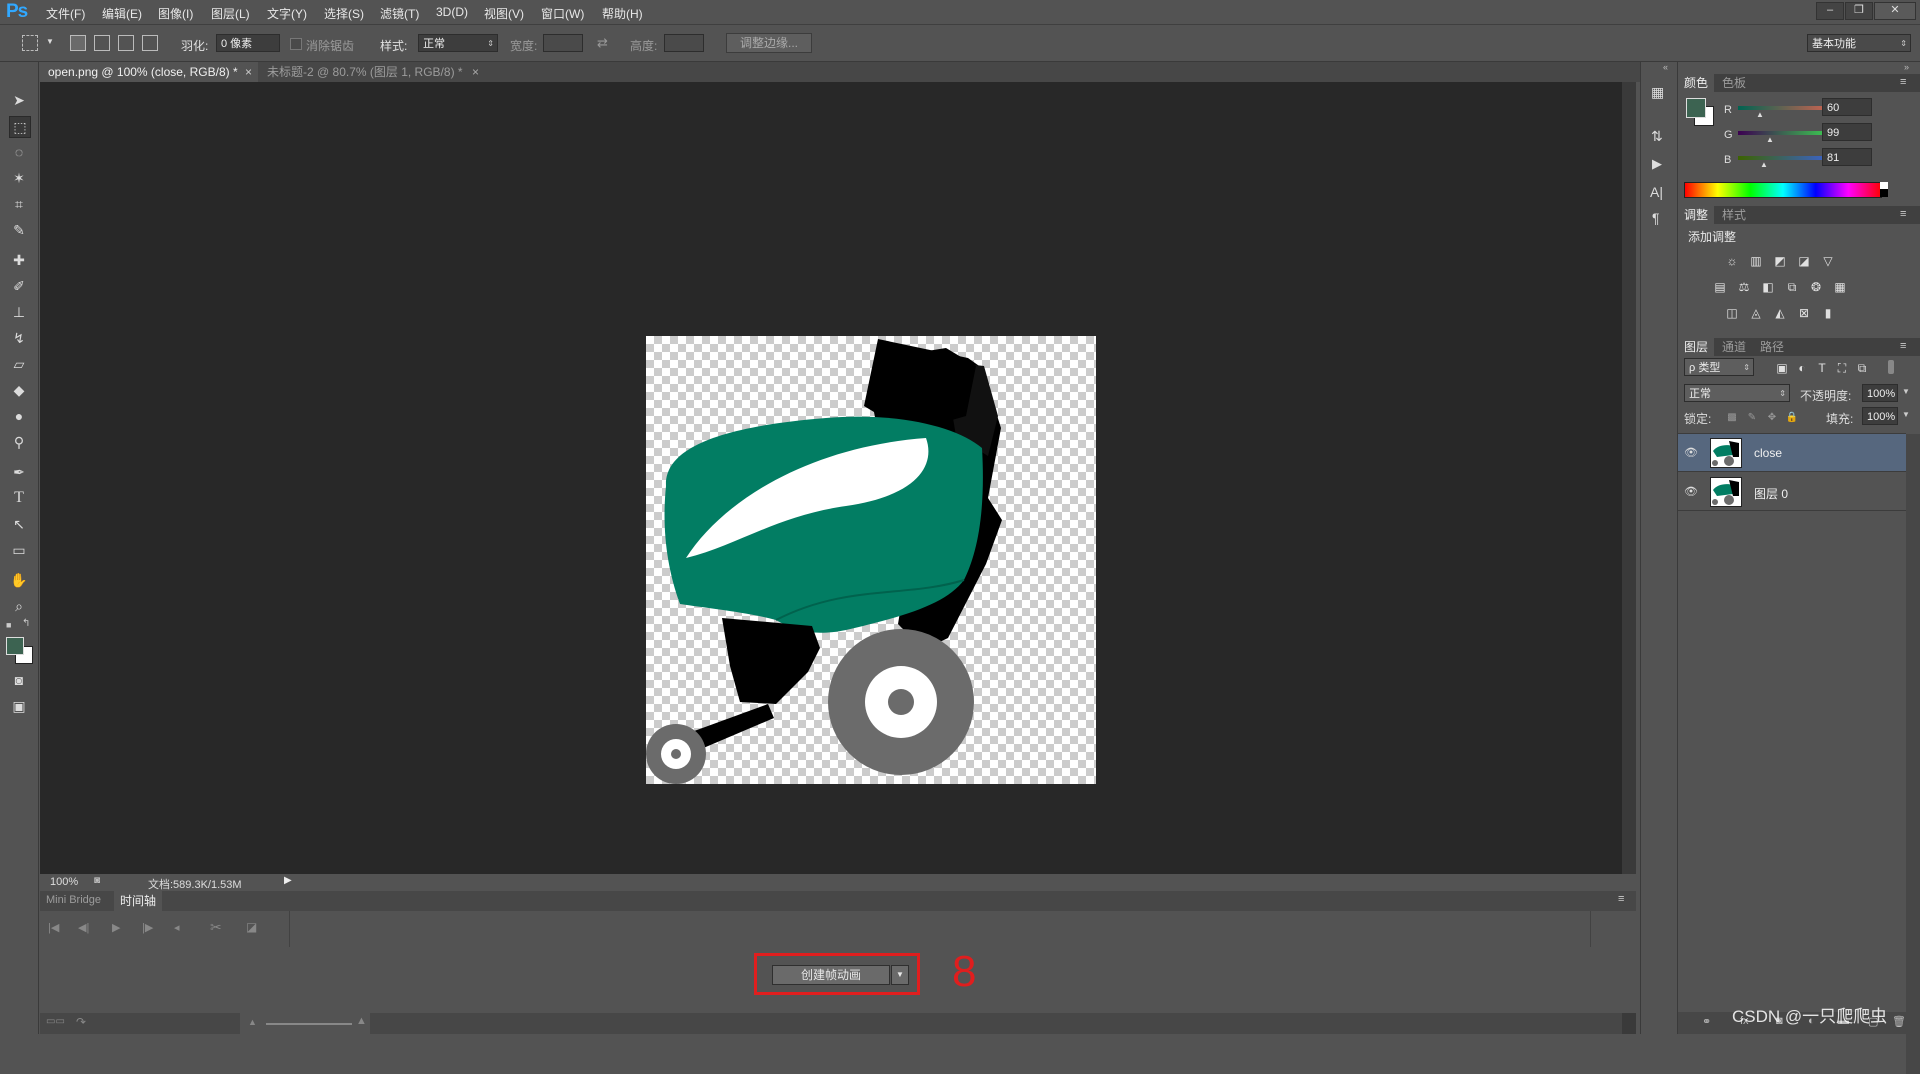 The width and height of the screenshot is (1920, 1074). Describe the element at coordinates (684, 43) in the screenshot. I see `height-input` at that location.